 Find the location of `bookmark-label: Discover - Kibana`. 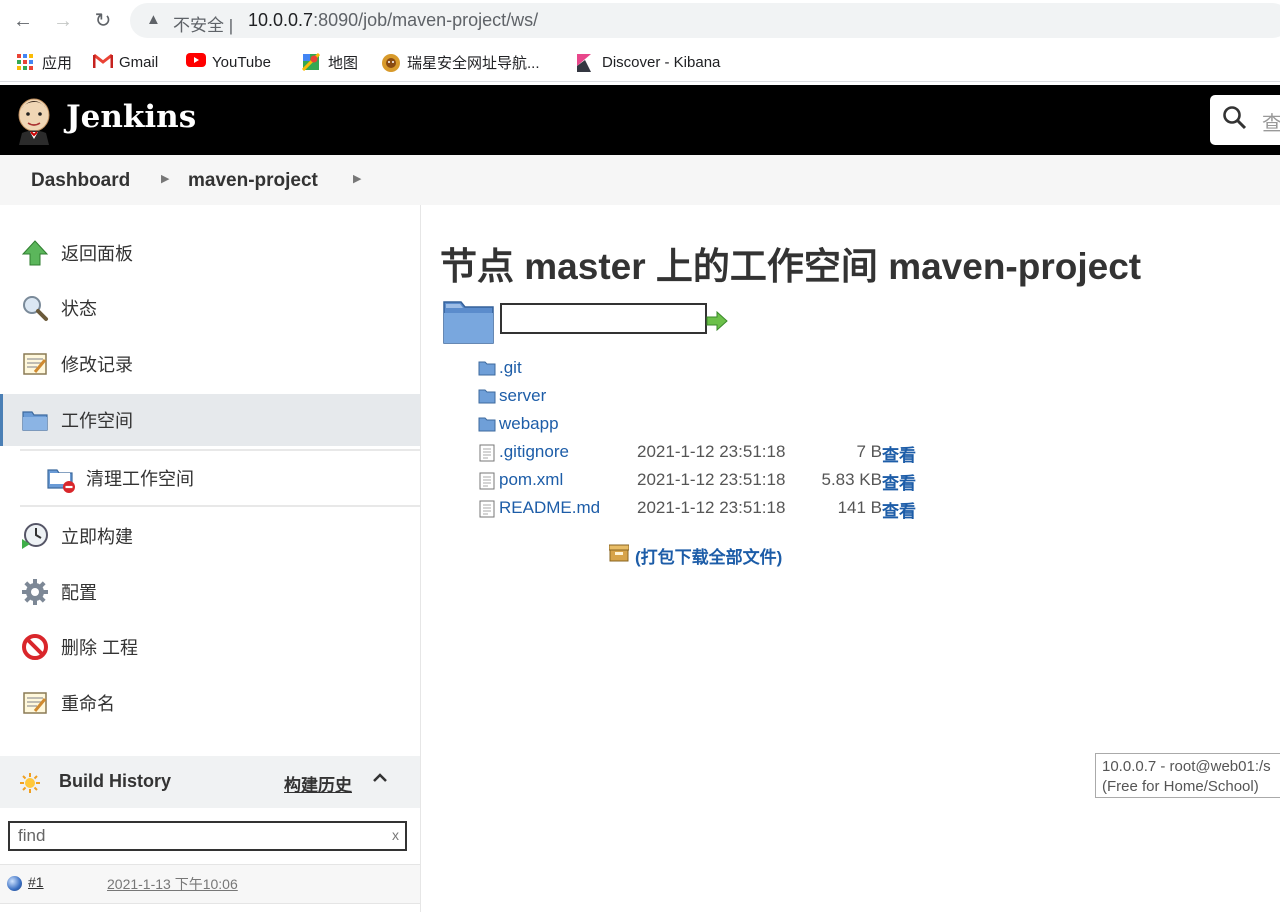

bookmark-label: Discover - Kibana is located at coordinates (661, 62).